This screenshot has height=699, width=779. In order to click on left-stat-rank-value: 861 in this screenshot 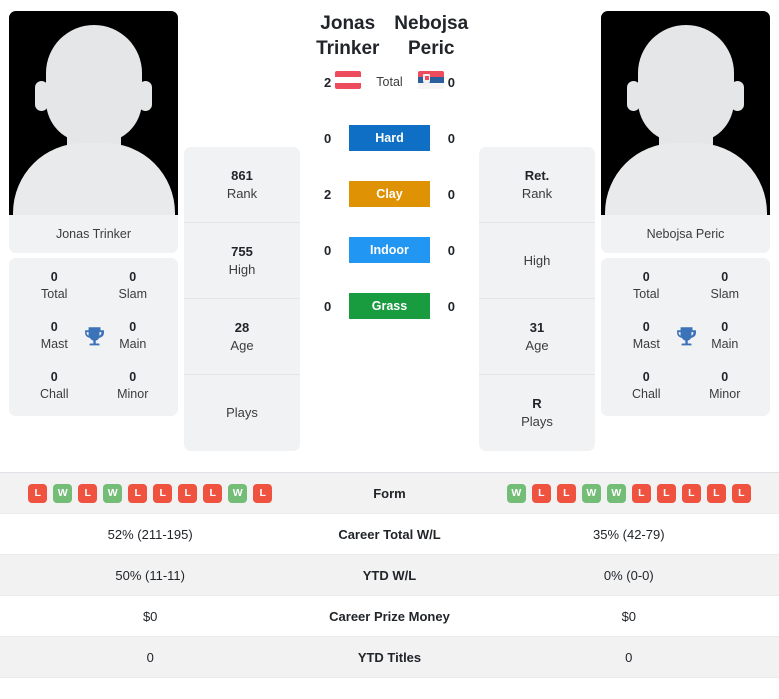, I will do `click(242, 175)`.